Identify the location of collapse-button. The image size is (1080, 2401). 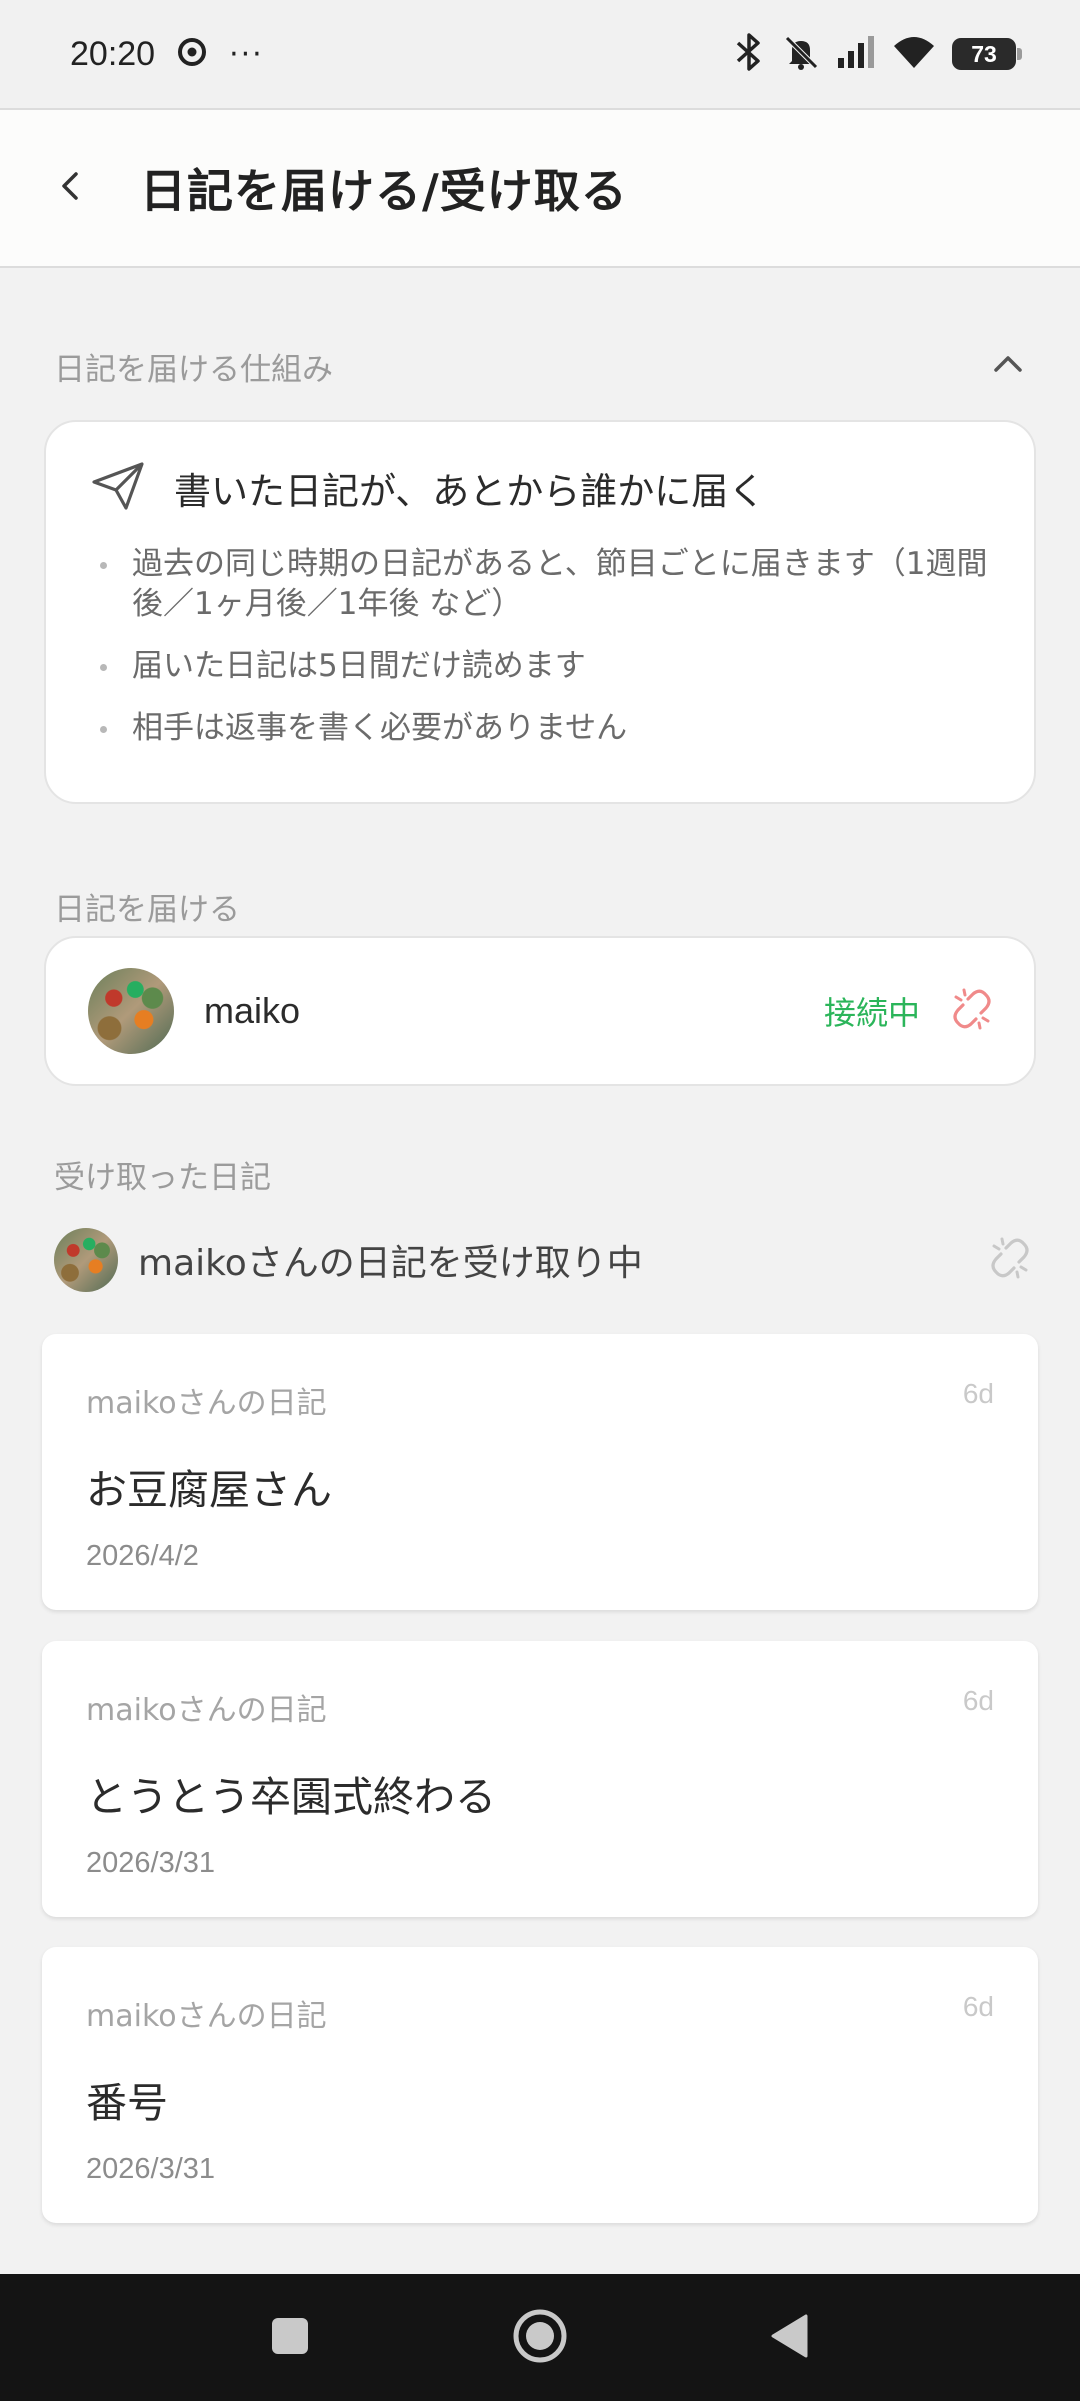
(1008, 366).